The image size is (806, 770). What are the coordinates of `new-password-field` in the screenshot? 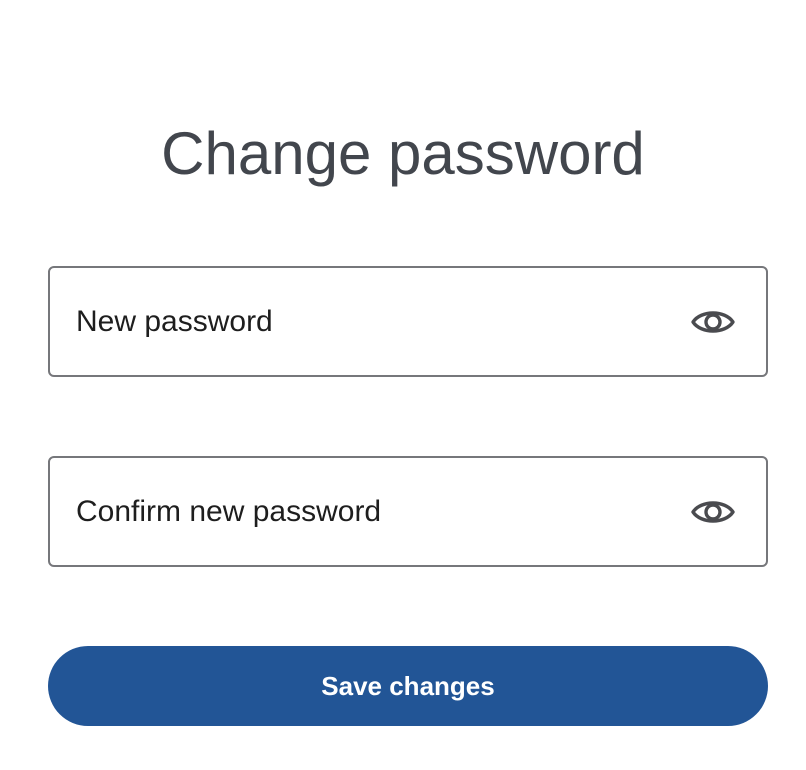 It's located at (408, 321).